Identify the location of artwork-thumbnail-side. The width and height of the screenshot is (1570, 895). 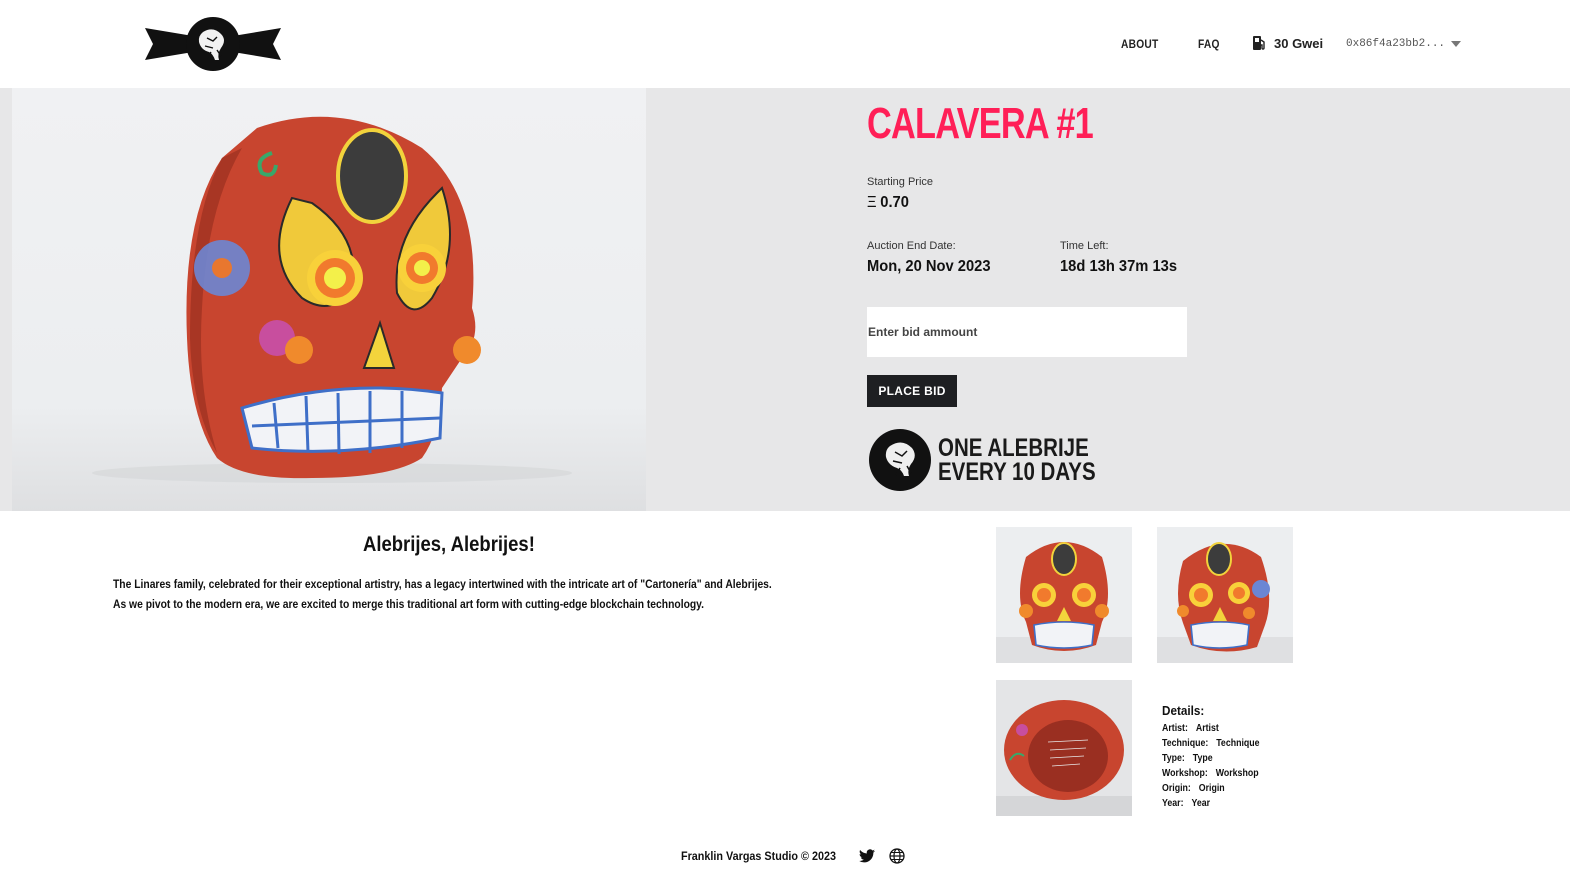
(1225, 595).